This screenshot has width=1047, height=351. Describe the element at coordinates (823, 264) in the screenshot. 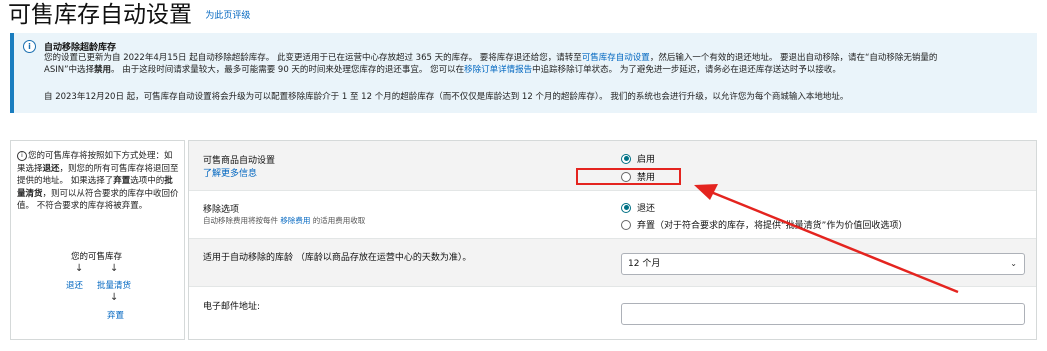

I see `inventory-age-select: 12 个月 ⌄` at that location.